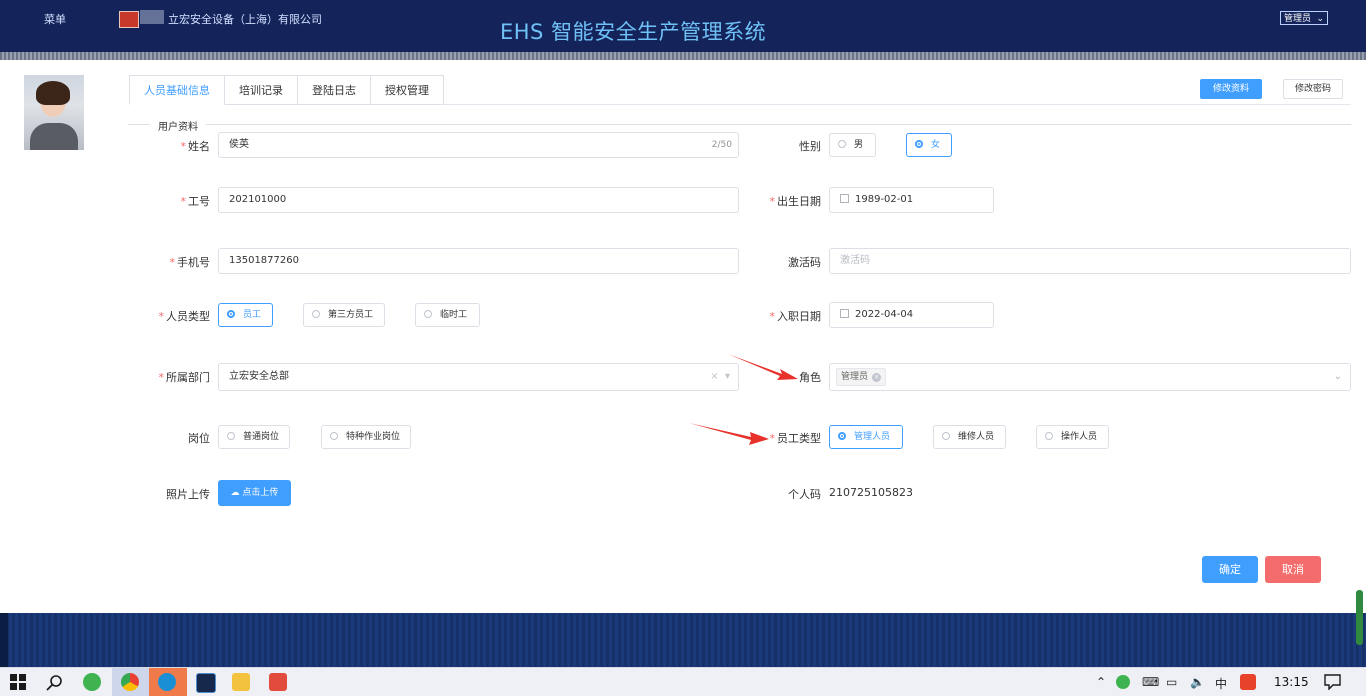 The height and width of the screenshot is (696, 1366). What do you see at coordinates (241, 682) in the screenshot?
I see `file-explorer-icon` at bounding box center [241, 682].